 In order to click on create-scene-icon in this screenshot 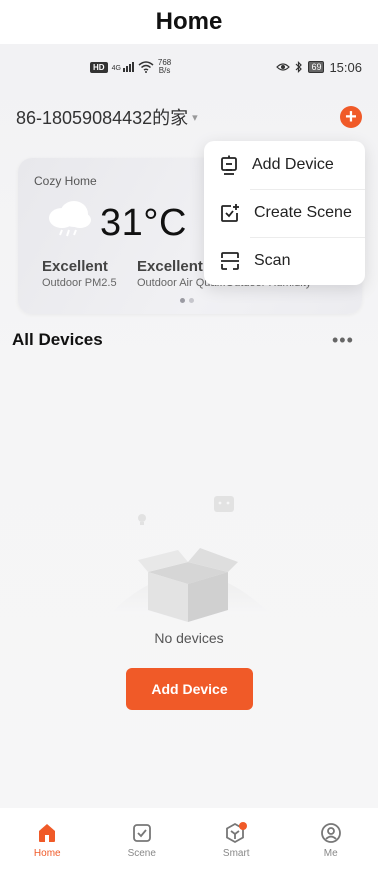, I will do `click(230, 213)`.